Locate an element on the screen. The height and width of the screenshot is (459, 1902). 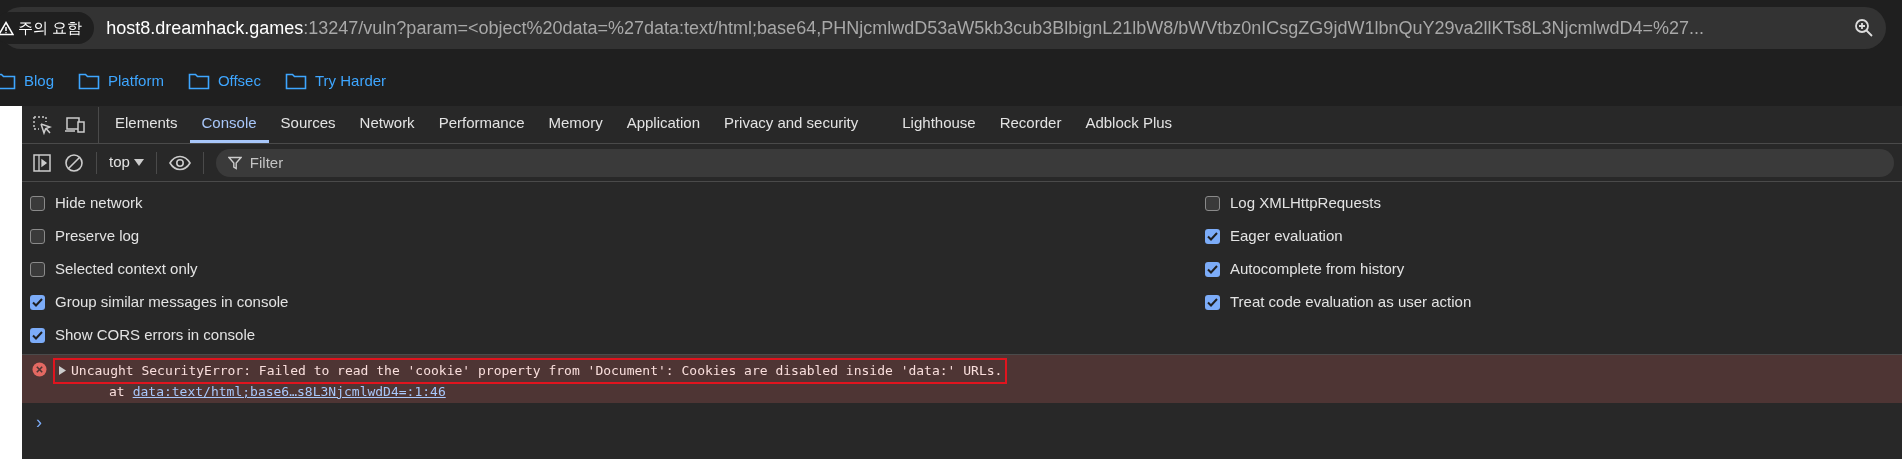
devtools-tab: Application is located at coordinates (663, 124).